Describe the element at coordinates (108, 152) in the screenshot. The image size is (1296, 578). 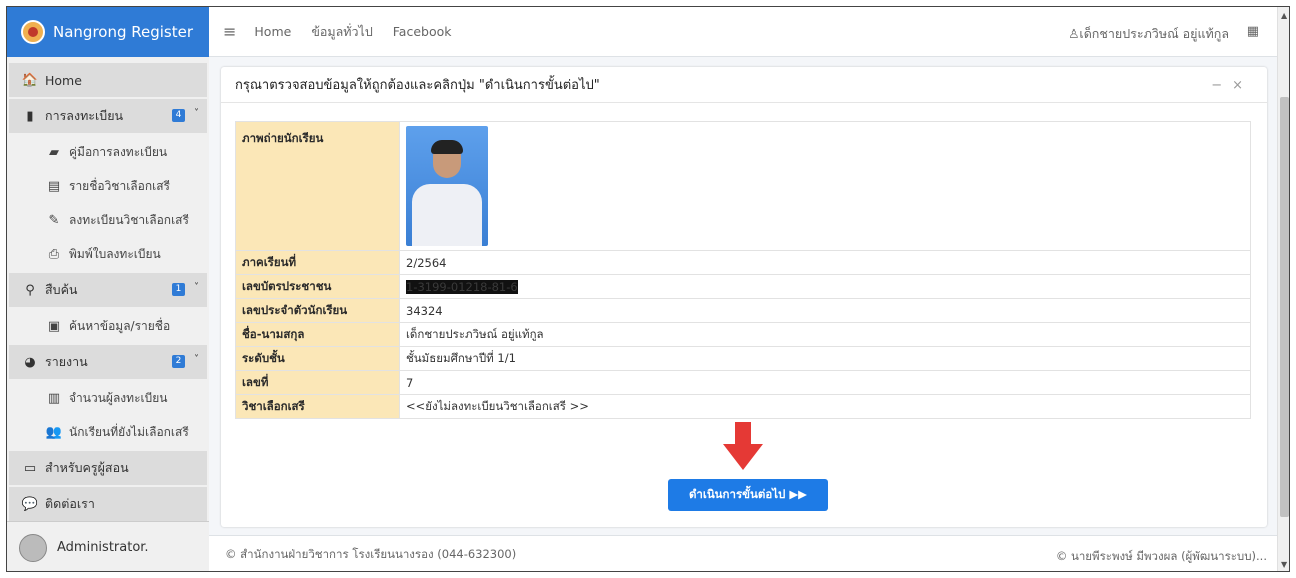
I see `sidebar-item-manual: ▰ คู่มือการลงทะเบียน` at that location.